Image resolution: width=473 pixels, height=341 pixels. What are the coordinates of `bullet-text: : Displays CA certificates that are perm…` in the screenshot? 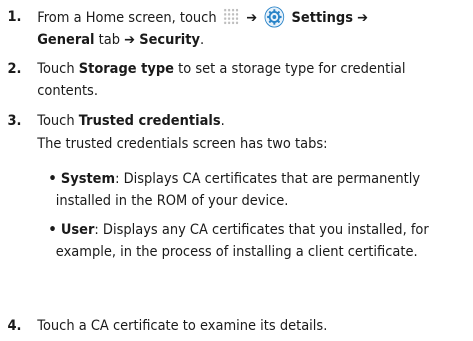 It's located at (268, 179).